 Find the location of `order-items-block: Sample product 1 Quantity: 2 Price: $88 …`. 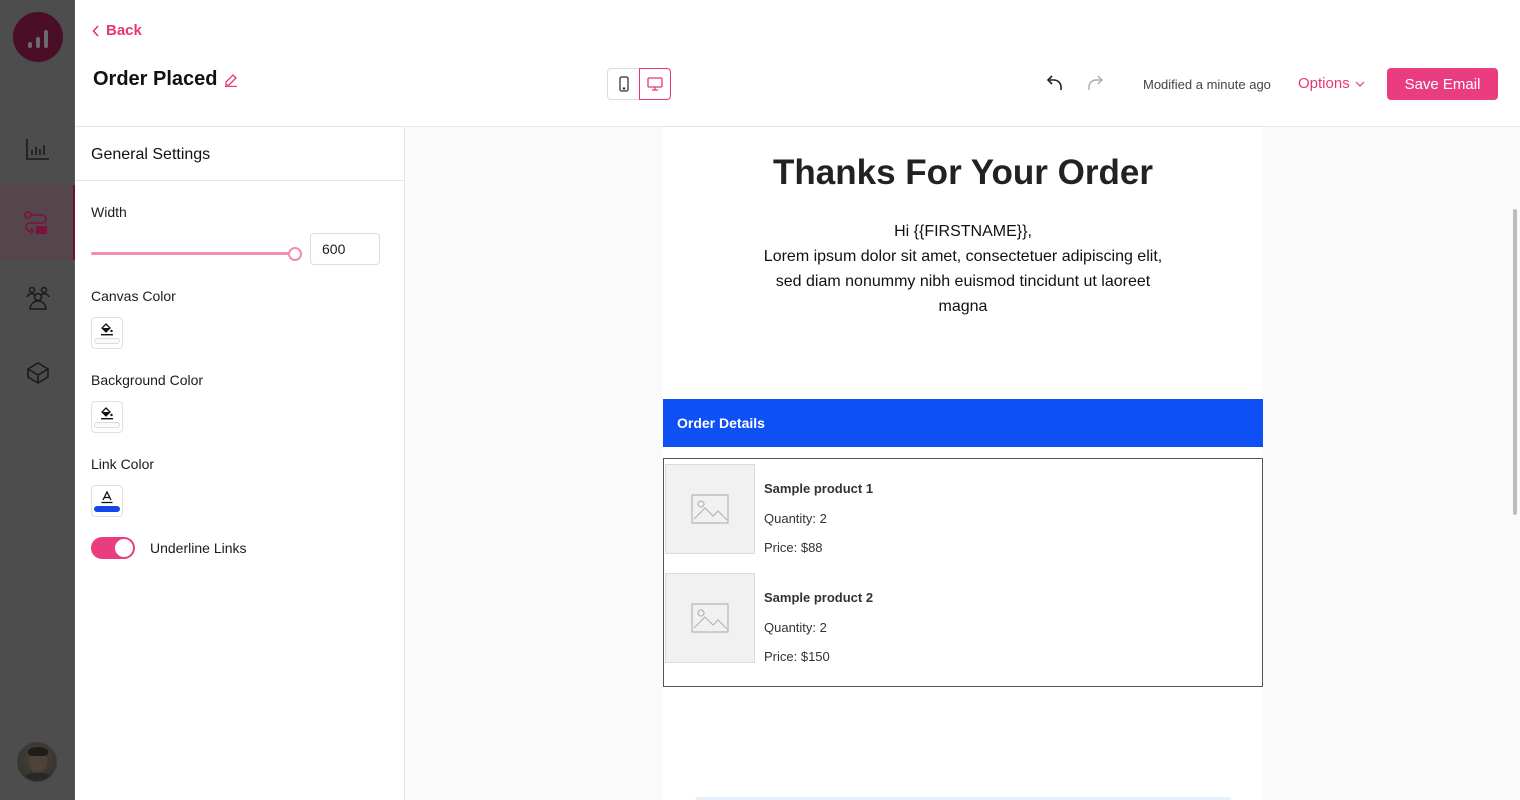

order-items-block: Sample product 1 Quantity: 2 Price: $88 … is located at coordinates (963, 572).